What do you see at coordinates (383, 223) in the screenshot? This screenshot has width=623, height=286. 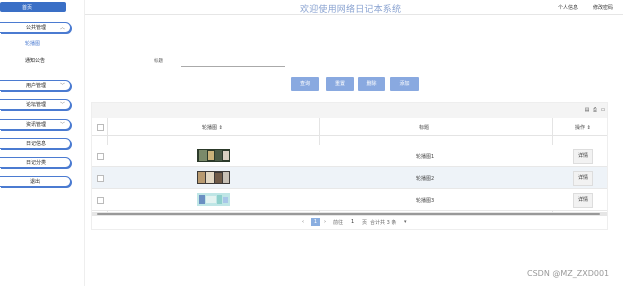 I see `total-count: 合计共 3 条` at bounding box center [383, 223].